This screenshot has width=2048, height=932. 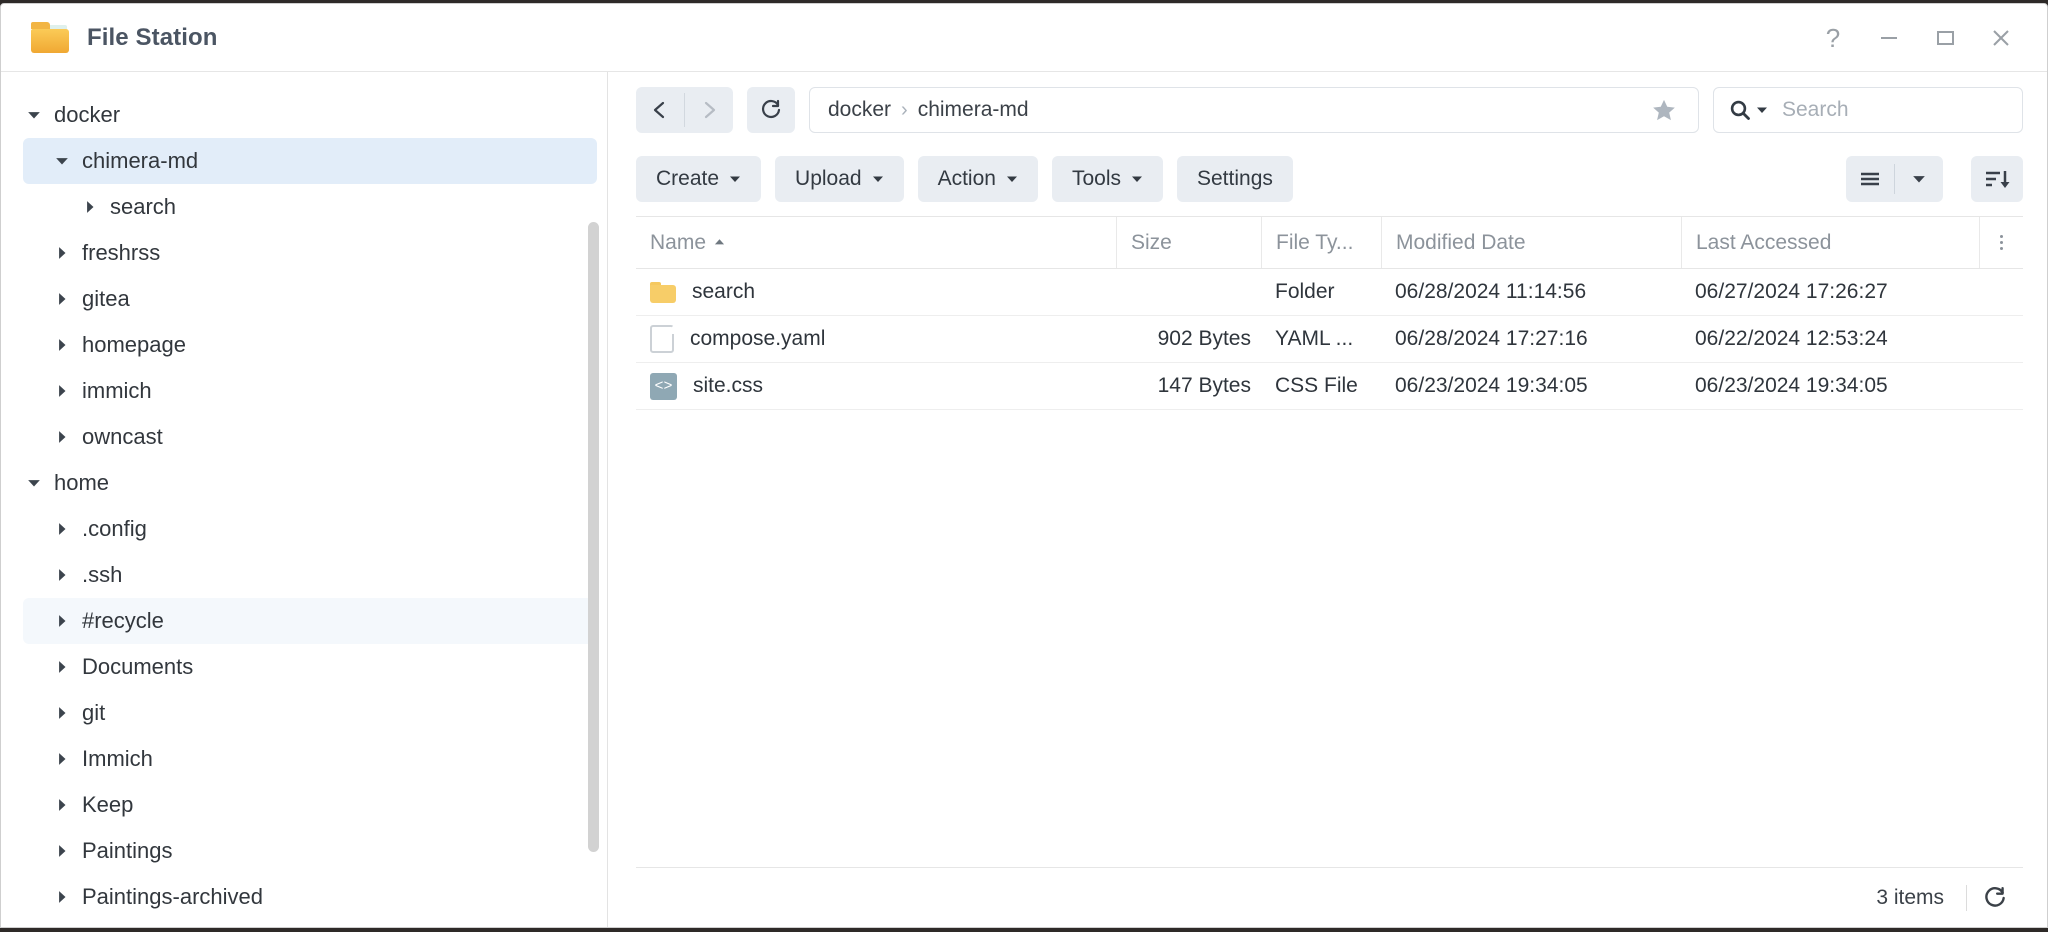 I want to click on tree-item-label: freshrss, so click(x=121, y=252).